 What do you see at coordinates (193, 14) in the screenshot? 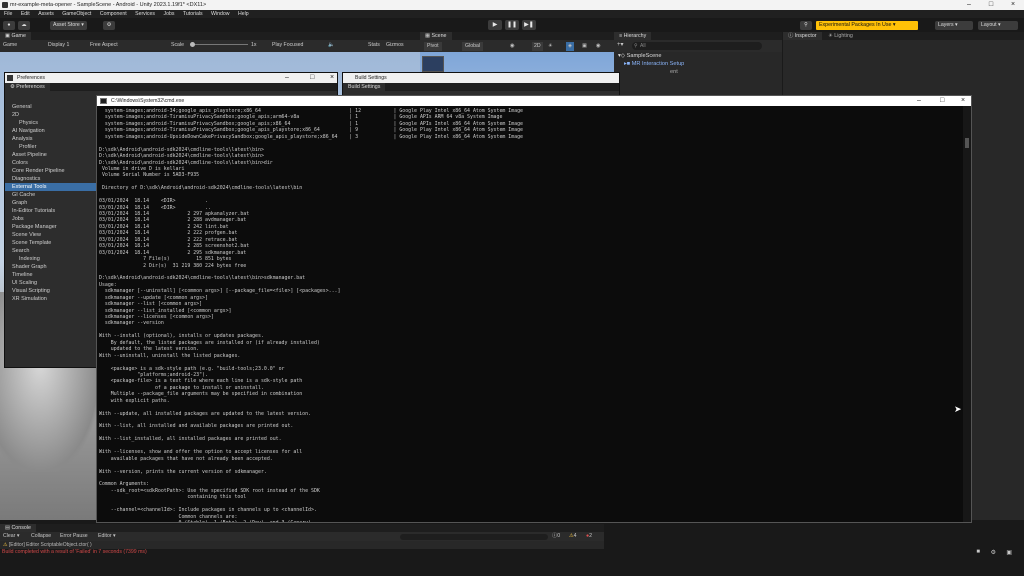
I see `menu-tutorials: Tutorials` at bounding box center [193, 14].